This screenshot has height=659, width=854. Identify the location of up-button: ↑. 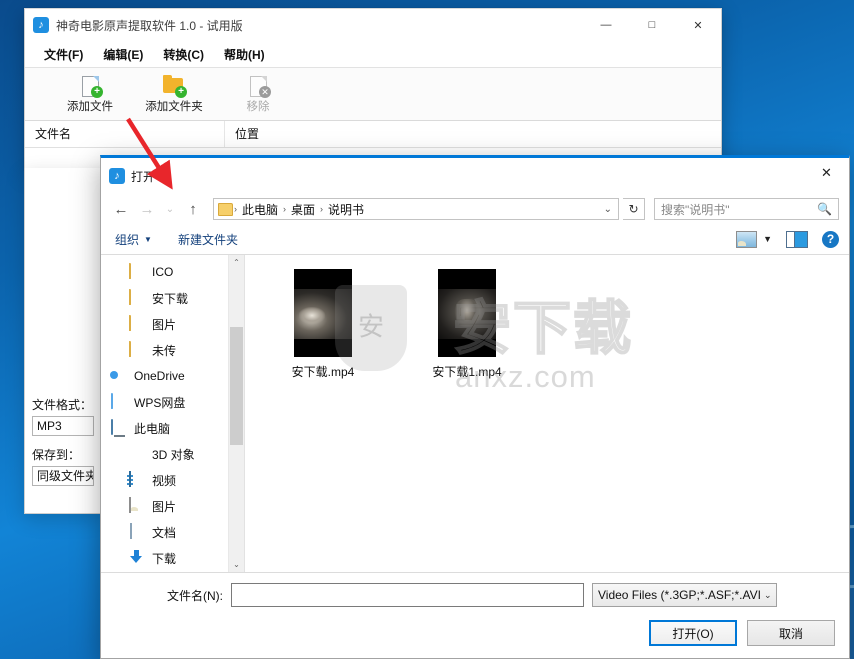
(193, 209).